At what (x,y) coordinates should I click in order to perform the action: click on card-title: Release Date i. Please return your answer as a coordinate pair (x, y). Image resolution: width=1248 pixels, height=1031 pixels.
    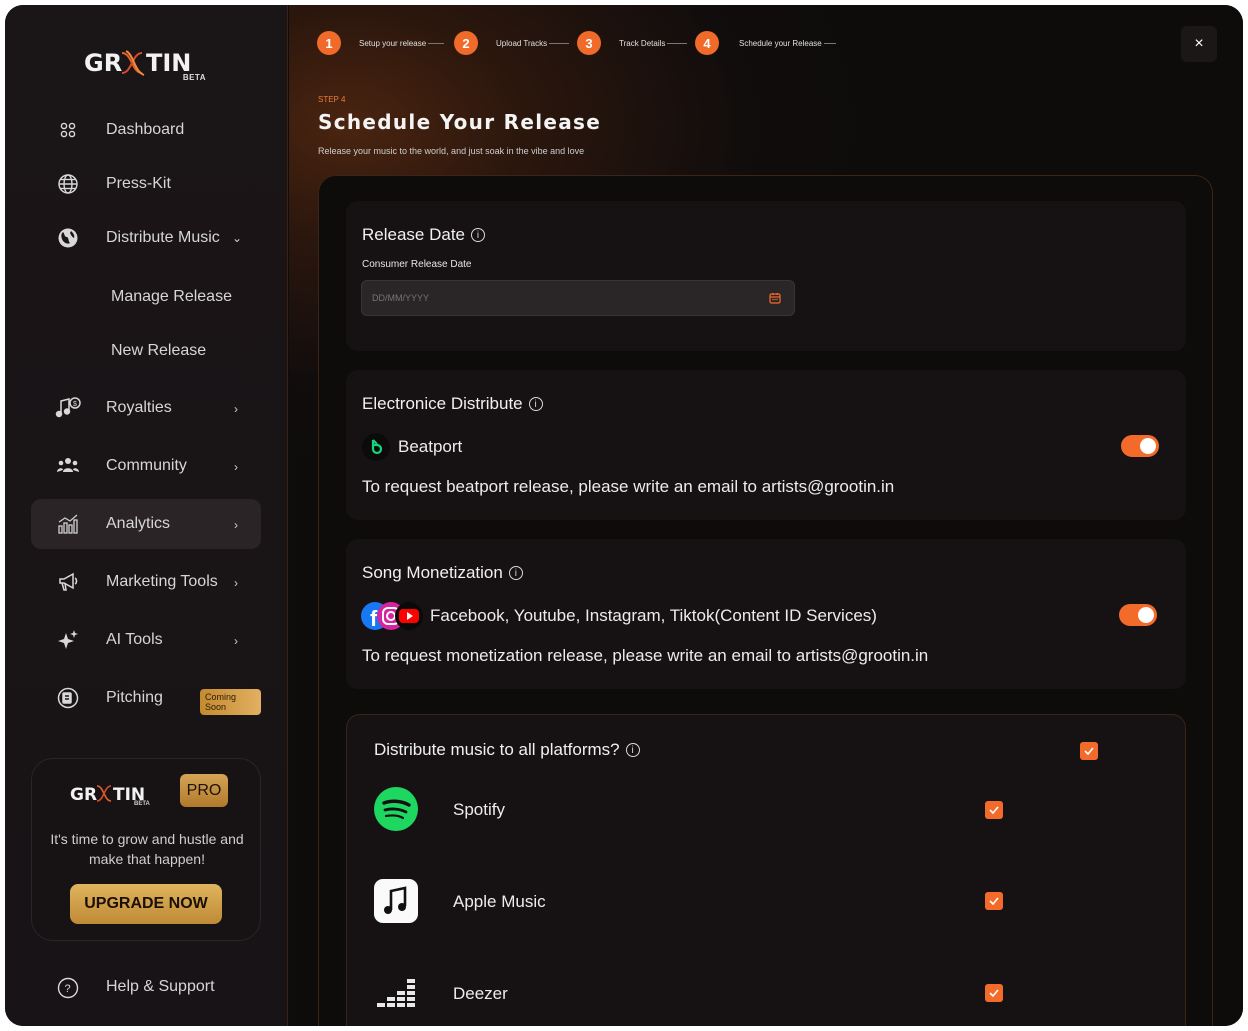
    Looking at the image, I should click on (424, 235).